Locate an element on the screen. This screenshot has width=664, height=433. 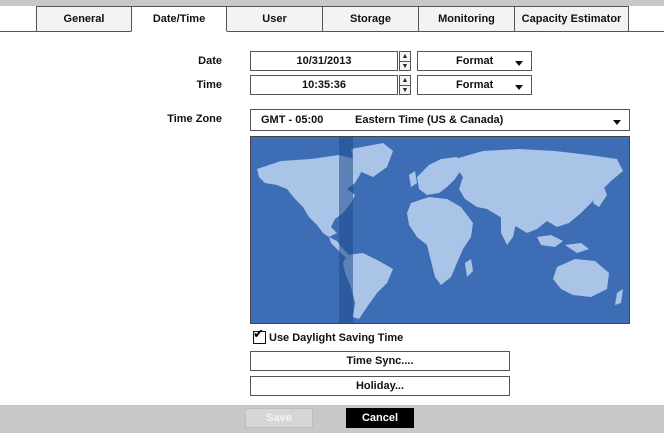
timezone-offset: GMT - 05:00 is located at coordinates (292, 120).